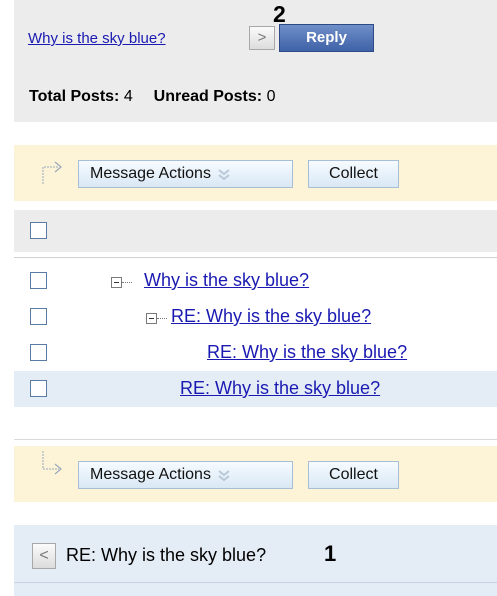 This screenshot has height=596, width=497. I want to click on reply-button: Reply, so click(326, 38).